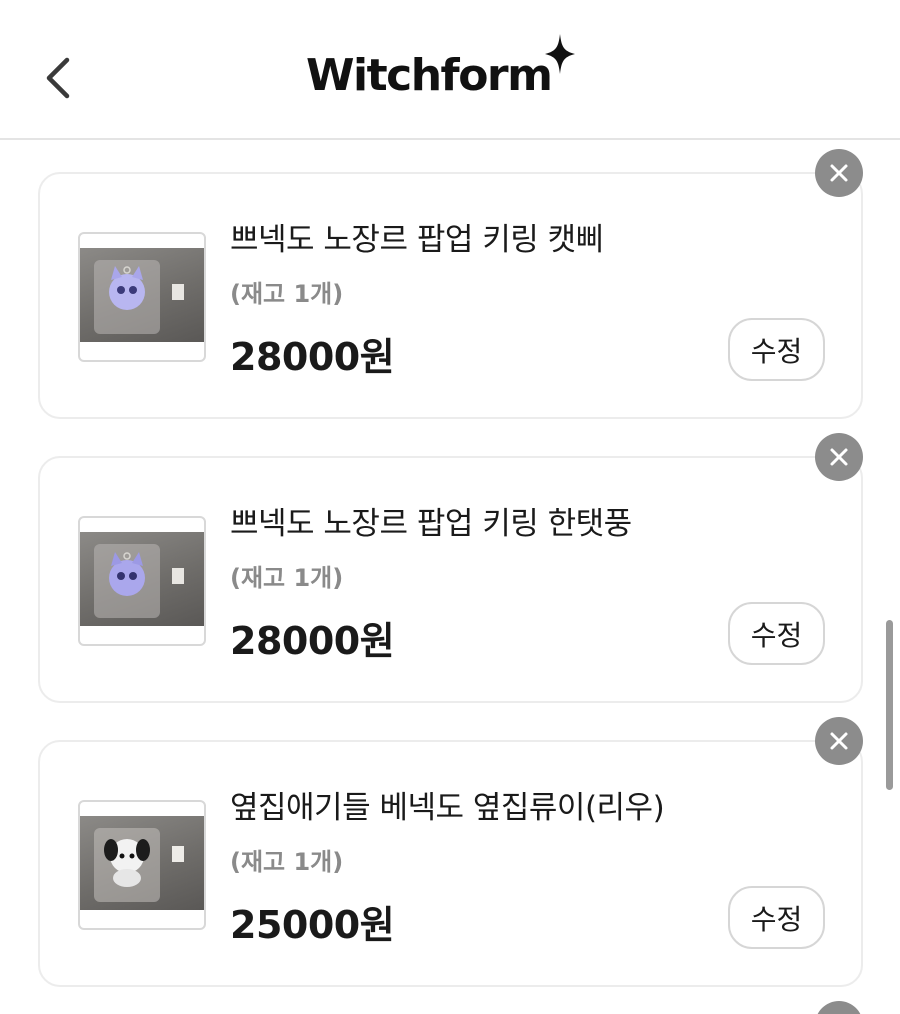 This screenshot has height=1014, width=900. Describe the element at coordinates (312, 925) in the screenshot. I see `item-price: 25000원` at that location.